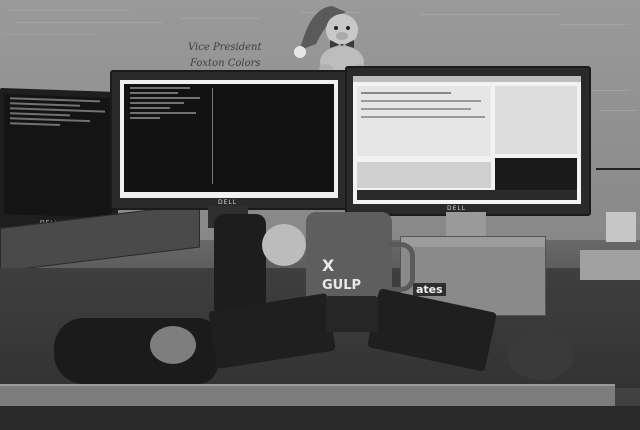 The image size is (640, 430). What do you see at coordinates (541, 355) in the screenshot?
I see `right-mouse` at bounding box center [541, 355].